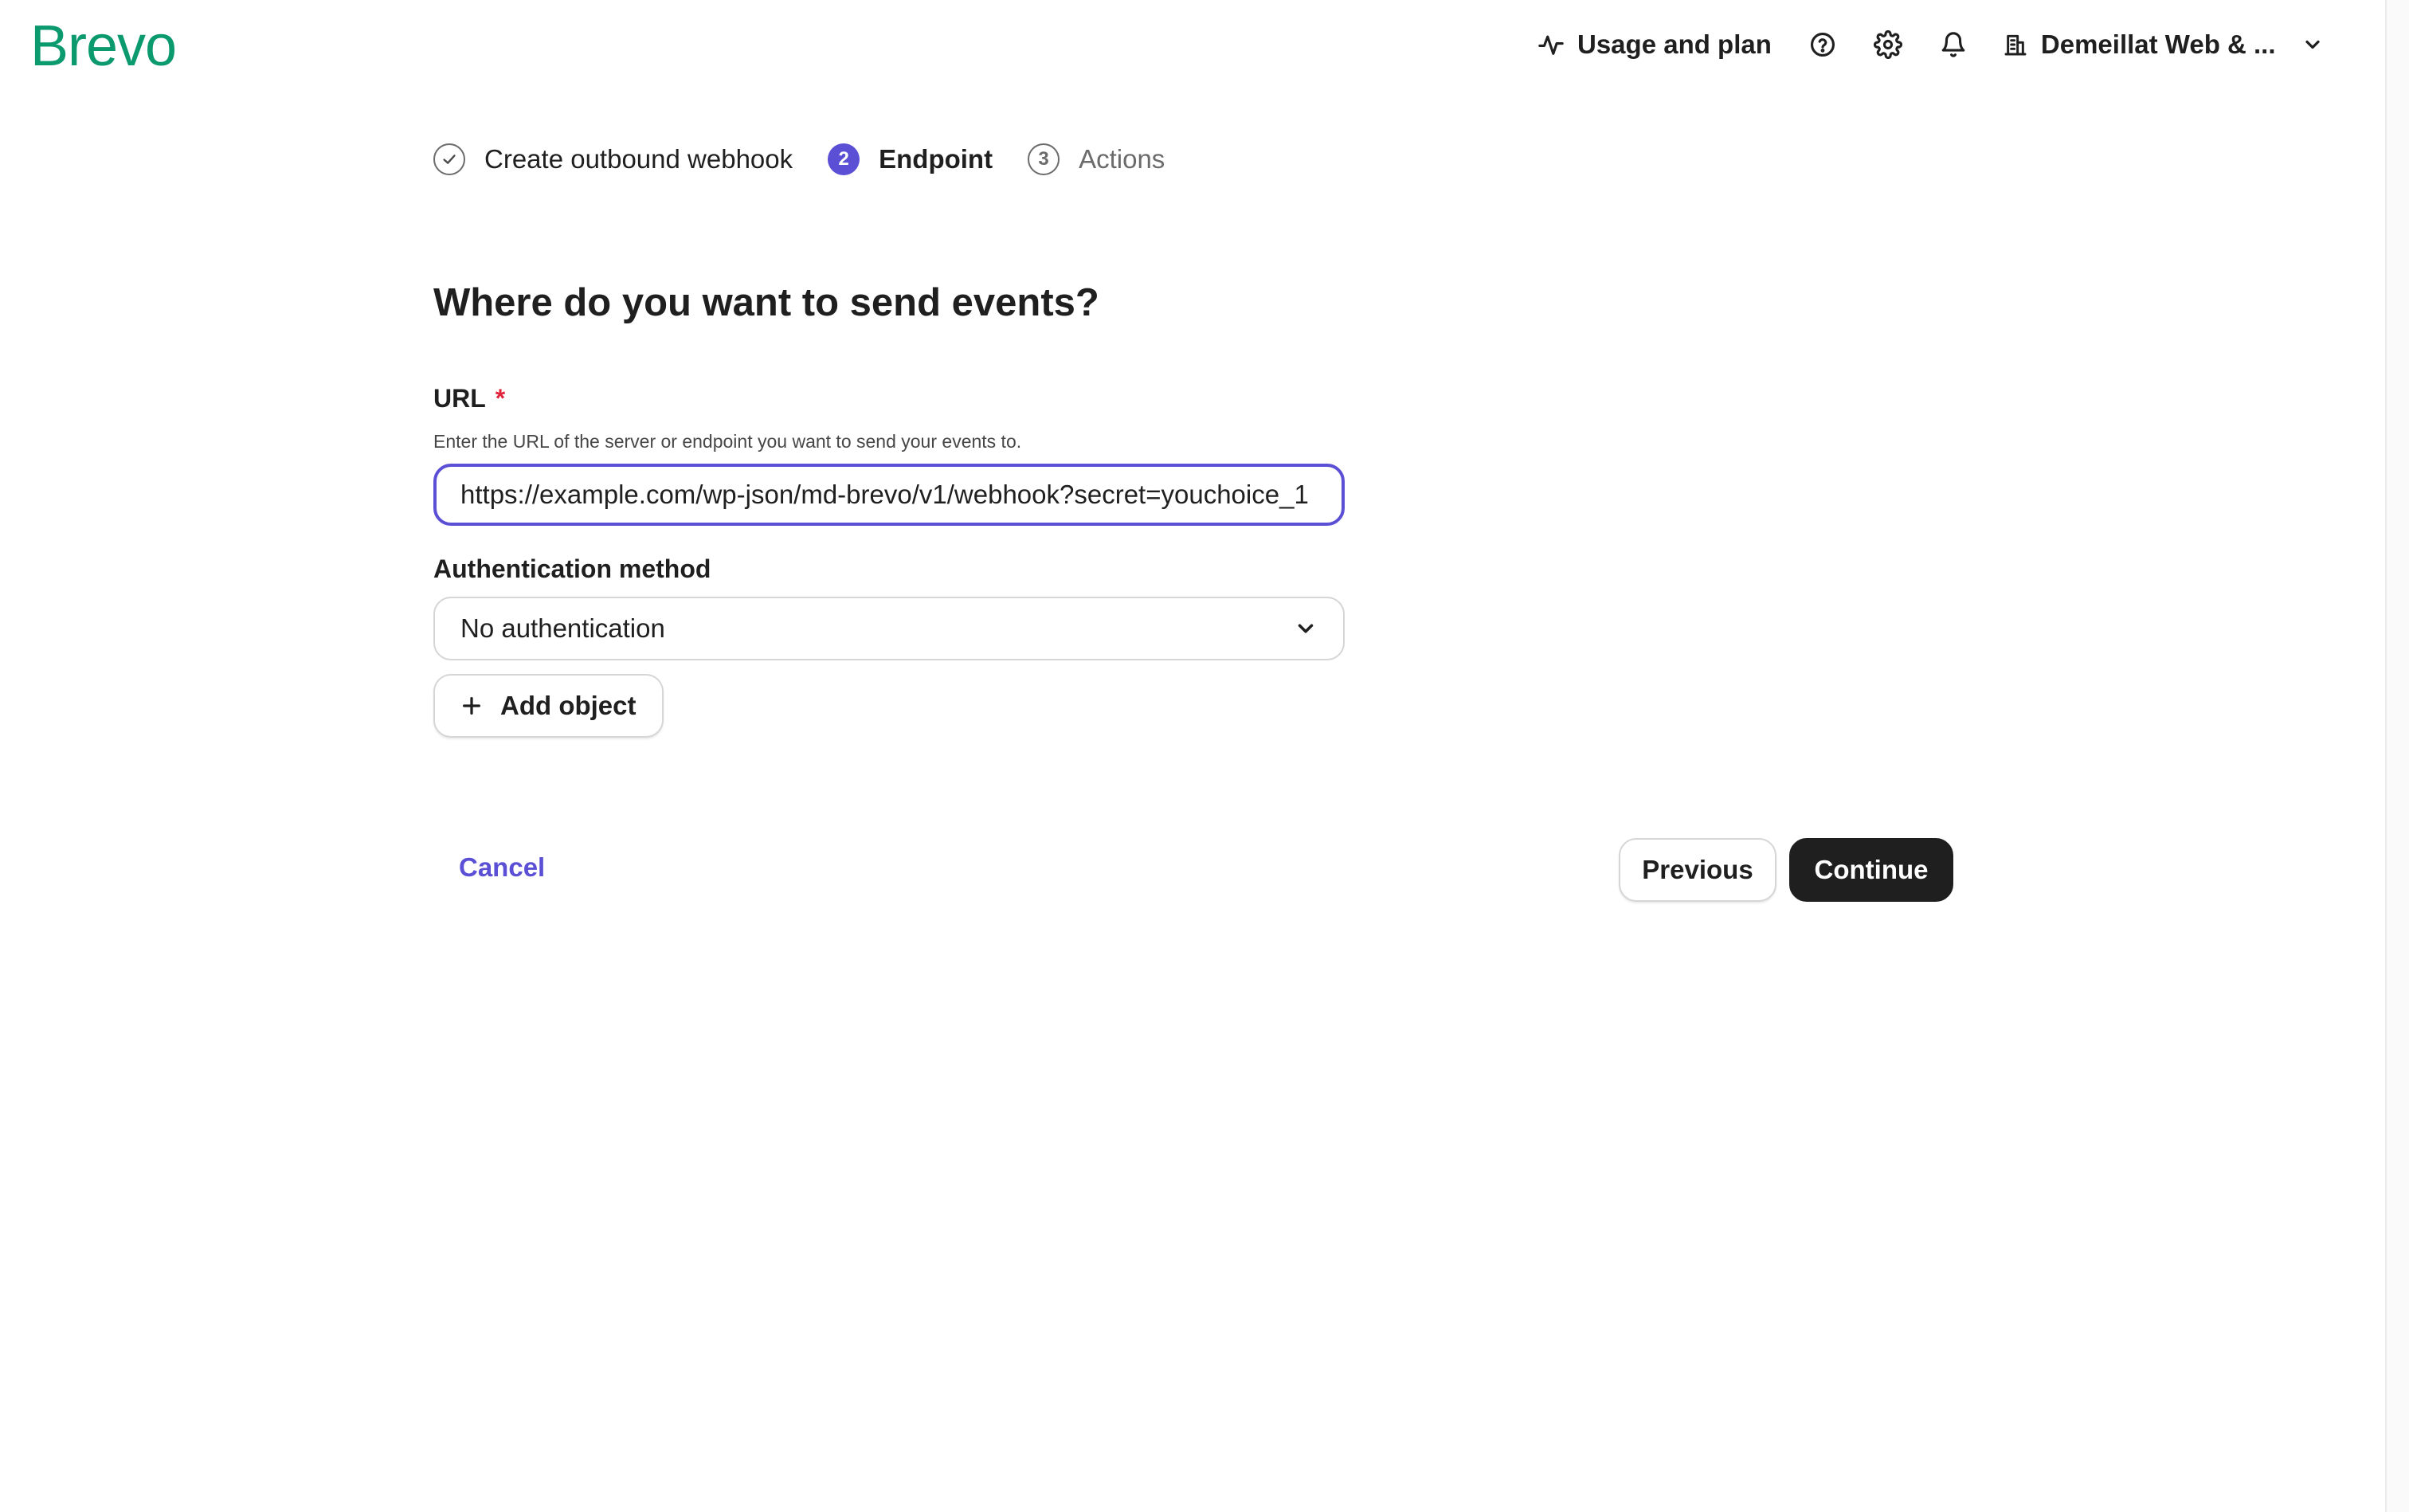 The height and width of the screenshot is (1512, 2409). I want to click on step-label: Create outbound webhook, so click(638, 159).